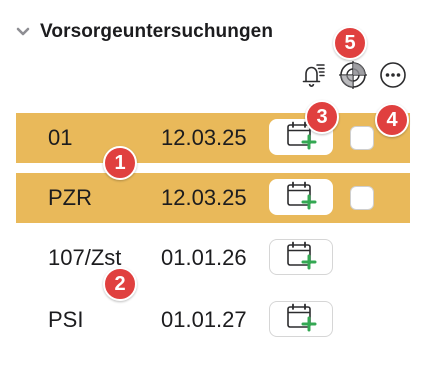 The image size is (424, 370). What do you see at coordinates (313, 75) in the screenshot?
I see `bell-list-icon` at bounding box center [313, 75].